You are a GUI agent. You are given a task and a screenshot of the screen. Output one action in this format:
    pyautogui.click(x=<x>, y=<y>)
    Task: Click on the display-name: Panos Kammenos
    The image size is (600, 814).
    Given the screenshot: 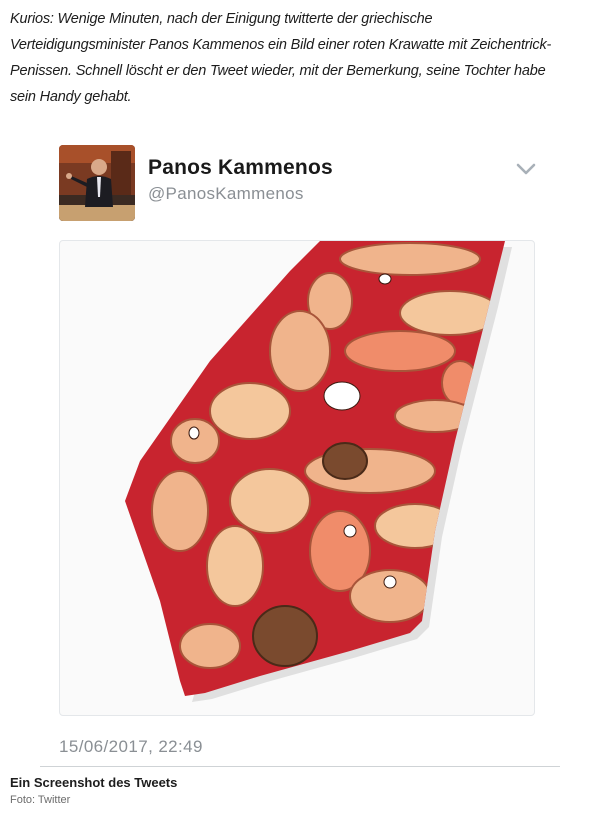 What is the action you would take?
    pyautogui.click(x=240, y=168)
    